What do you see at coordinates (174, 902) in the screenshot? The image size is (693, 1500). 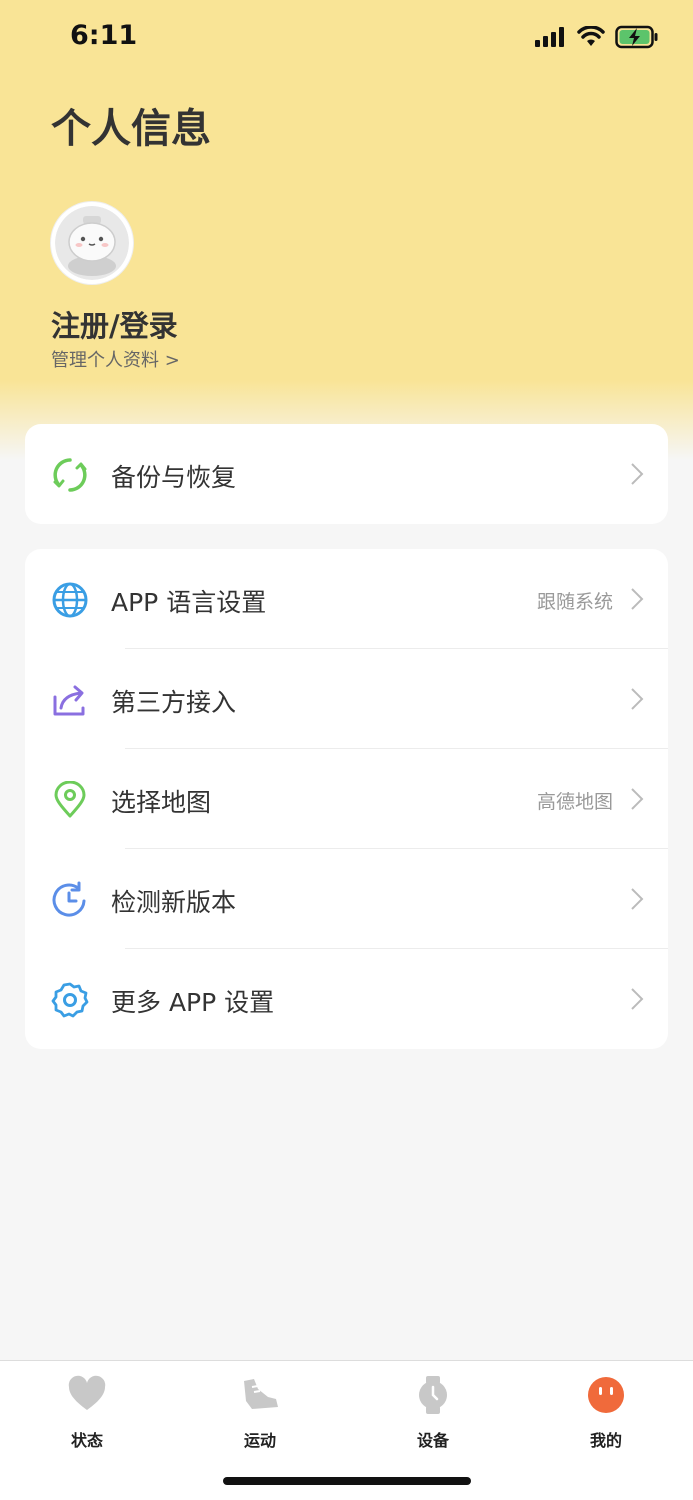 I see `menu-item-label: 检测新版本` at bounding box center [174, 902].